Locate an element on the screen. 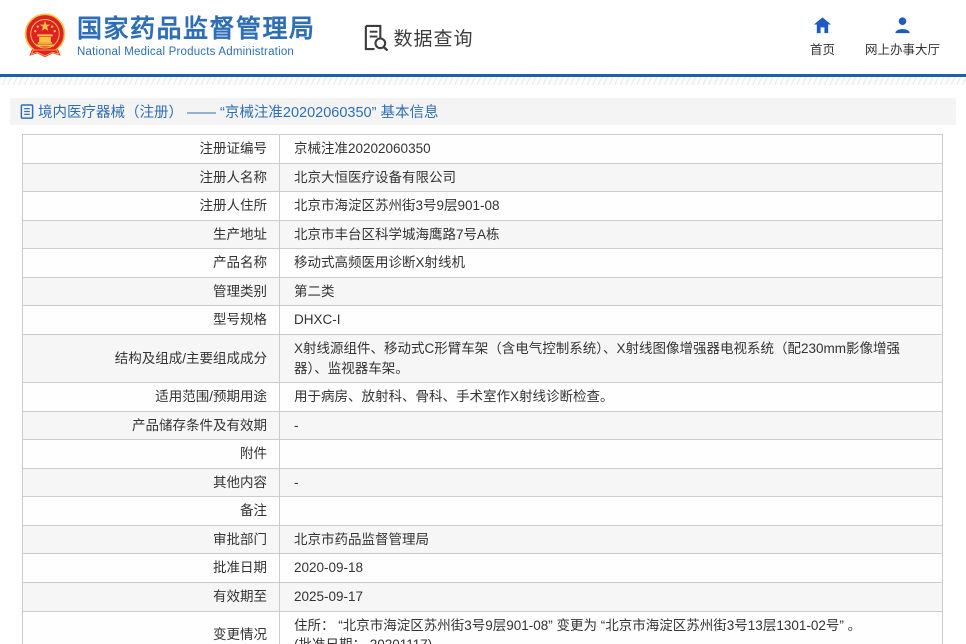 The height and width of the screenshot is (644, 966). field-label: 备注 is located at coordinates (151, 511).